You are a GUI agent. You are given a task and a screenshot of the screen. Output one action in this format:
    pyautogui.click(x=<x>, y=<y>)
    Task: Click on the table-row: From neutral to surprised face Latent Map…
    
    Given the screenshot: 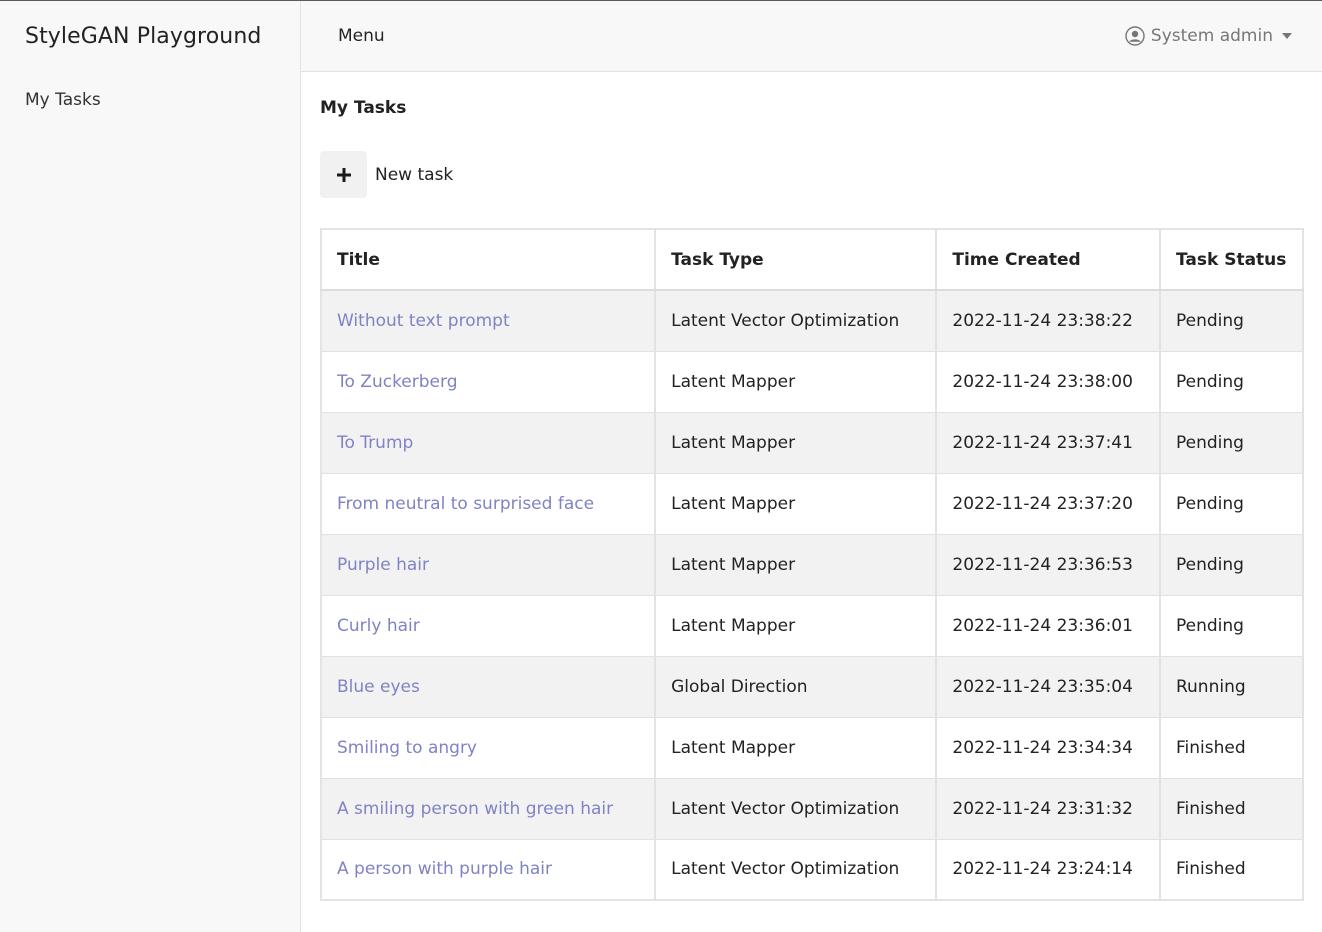 What is the action you would take?
    pyautogui.click(x=812, y=503)
    